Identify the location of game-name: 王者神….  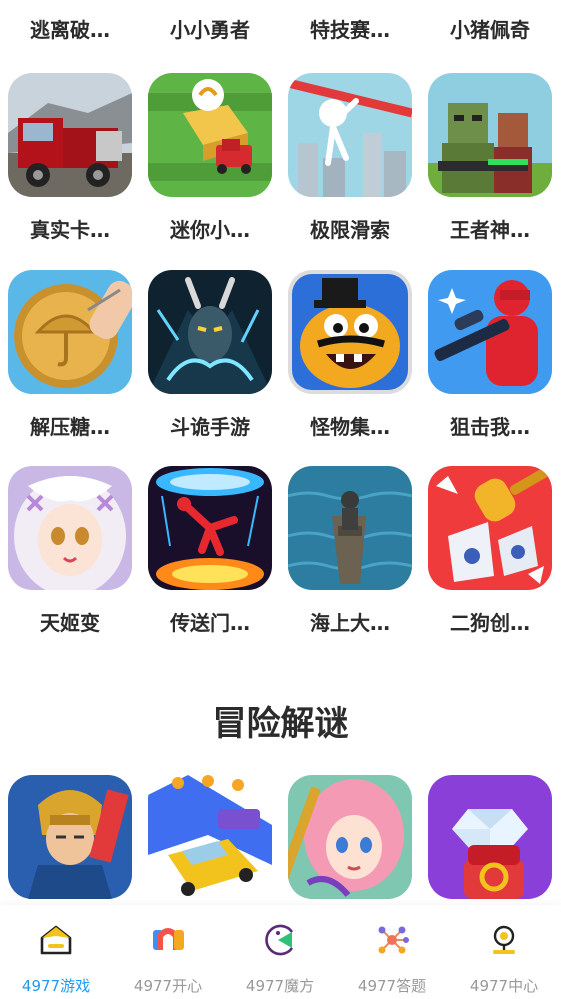
(490, 230).